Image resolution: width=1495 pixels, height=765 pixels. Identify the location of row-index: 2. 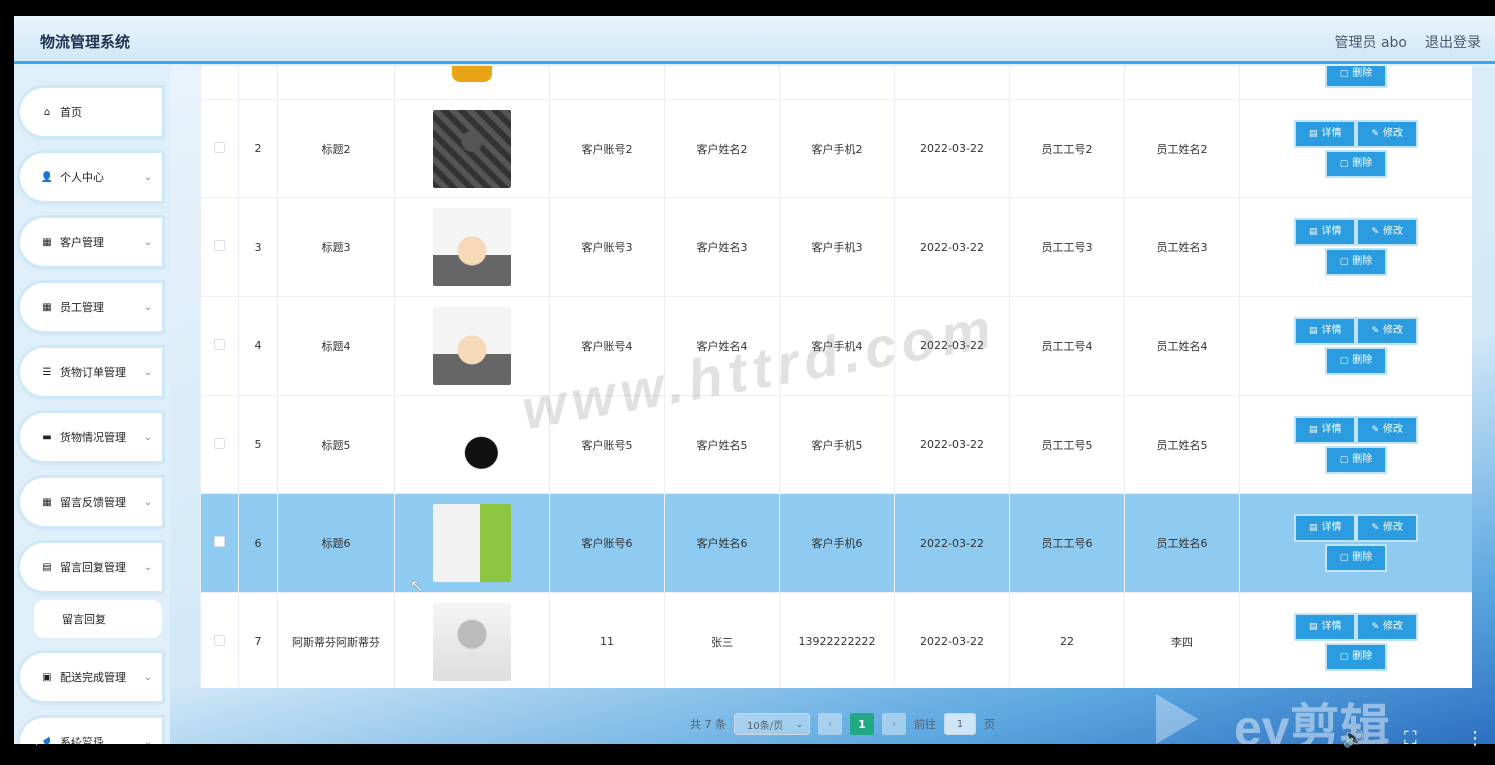
(258, 148).